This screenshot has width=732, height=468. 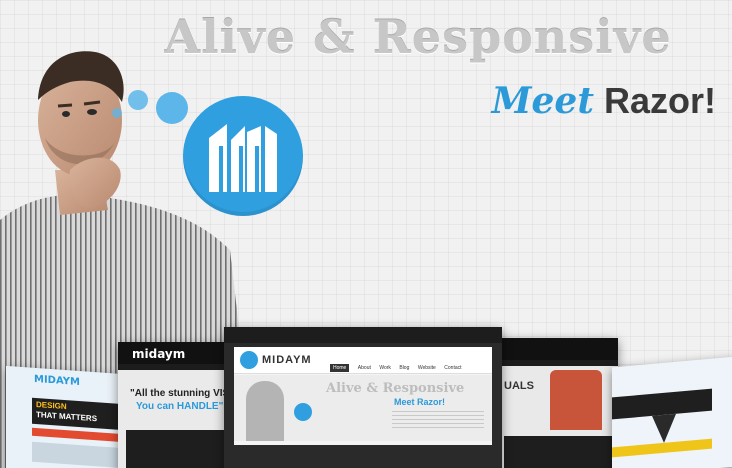 I want to click on center-subheadline: Meet Razor!, so click(x=420, y=402).